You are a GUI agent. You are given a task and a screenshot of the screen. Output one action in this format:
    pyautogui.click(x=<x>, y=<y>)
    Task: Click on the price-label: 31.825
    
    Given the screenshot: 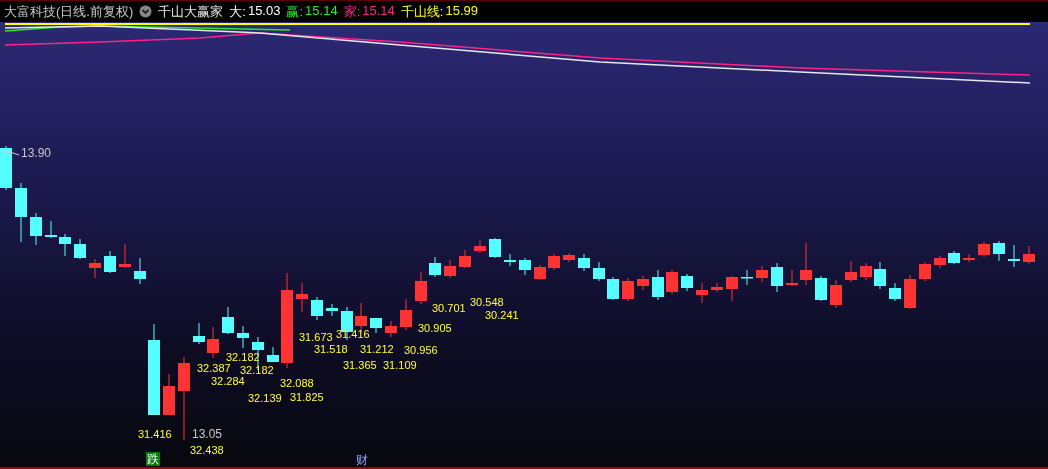 What is the action you would take?
    pyautogui.click(x=307, y=397)
    